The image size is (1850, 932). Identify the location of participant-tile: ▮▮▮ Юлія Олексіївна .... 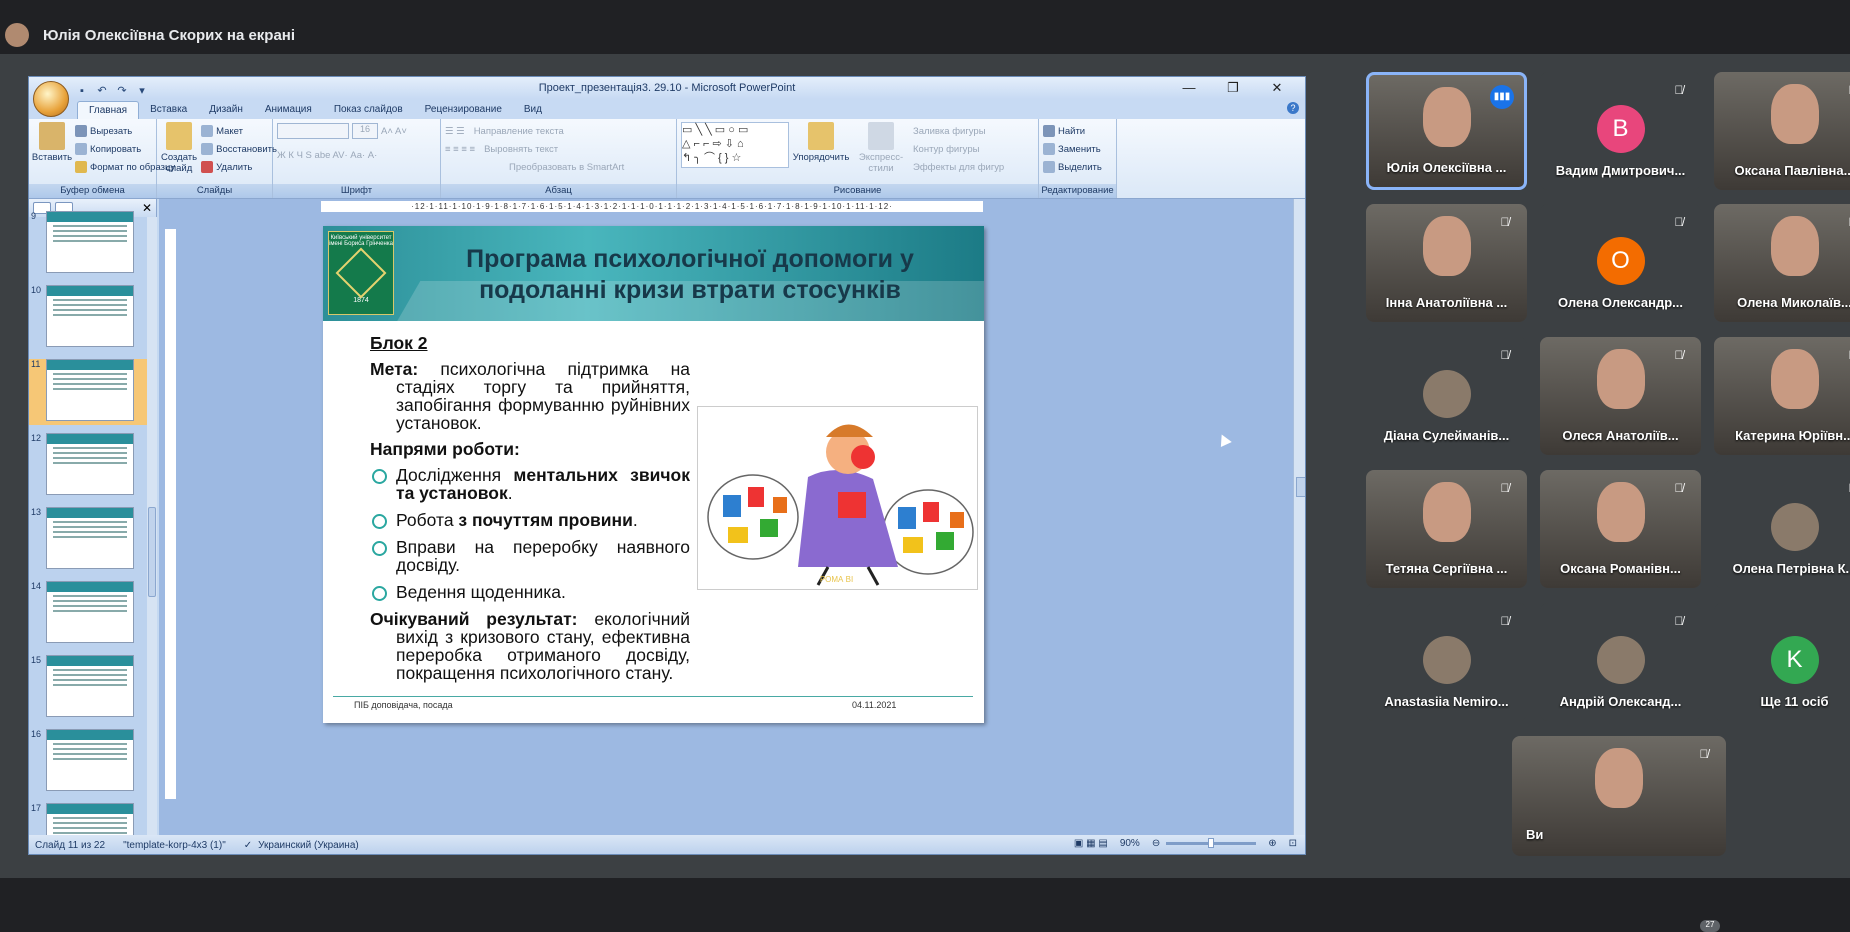
(1446, 131).